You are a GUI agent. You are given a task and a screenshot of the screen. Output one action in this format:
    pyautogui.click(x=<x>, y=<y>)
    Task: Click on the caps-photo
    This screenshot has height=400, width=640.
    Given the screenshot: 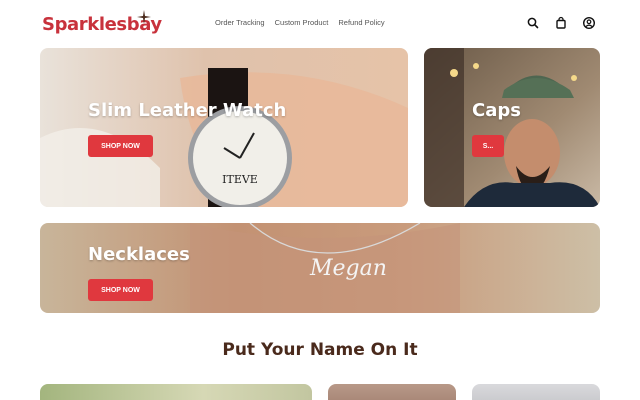 What is the action you would take?
    pyautogui.click(x=512, y=127)
    